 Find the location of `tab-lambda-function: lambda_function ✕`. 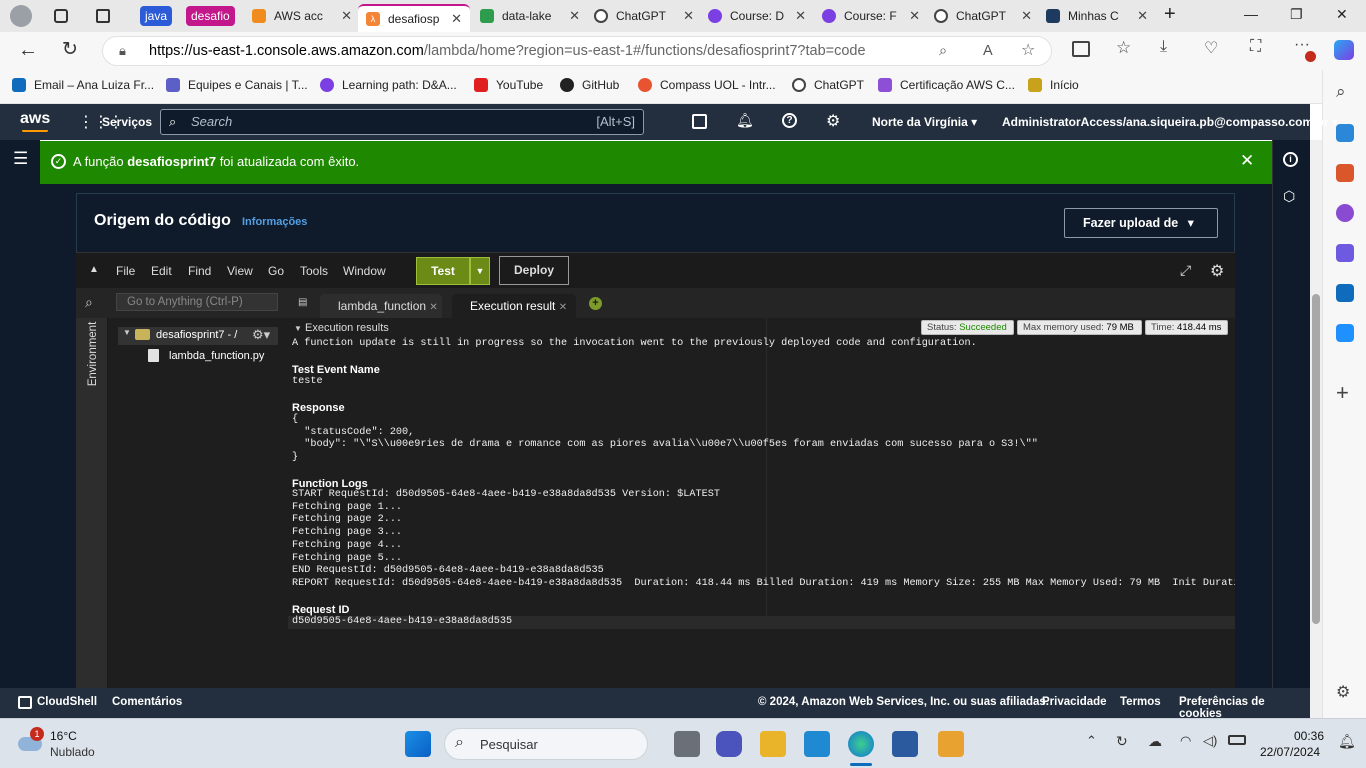

tab-lambda-function: lambda_function ✕ is located at coordinates (381, 306).